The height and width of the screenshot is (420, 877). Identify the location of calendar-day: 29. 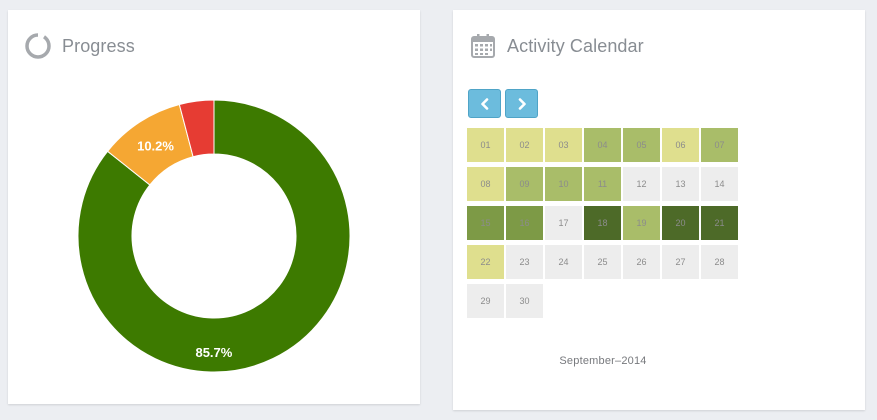
(485, 301).